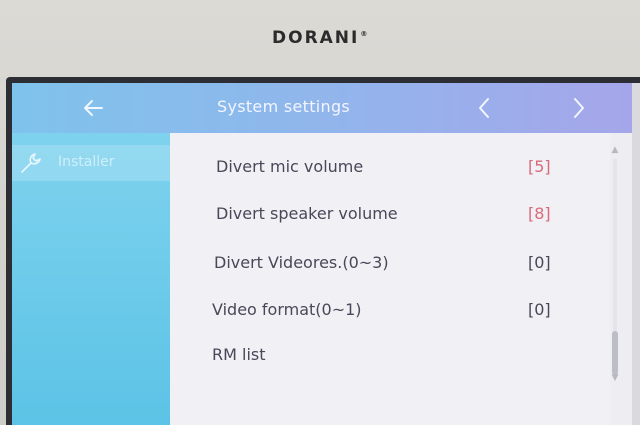 This screenshot has width=640, height=425. What do you see at coordinates (615, 150) in the screenshot?
I see `scroll-up-arrow-icon: ▲` at bounding box center [615, 150].